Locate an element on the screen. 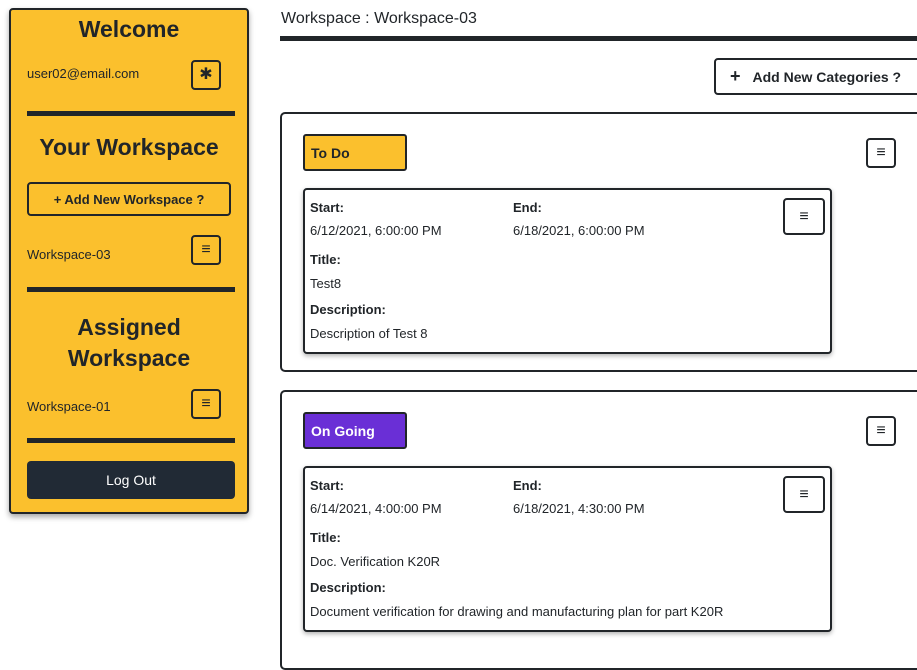 The height and width of the screenshot is (670, 917). start-value: 6/14/2021, 4:00:00 PM is located at coordinates (376, 508).